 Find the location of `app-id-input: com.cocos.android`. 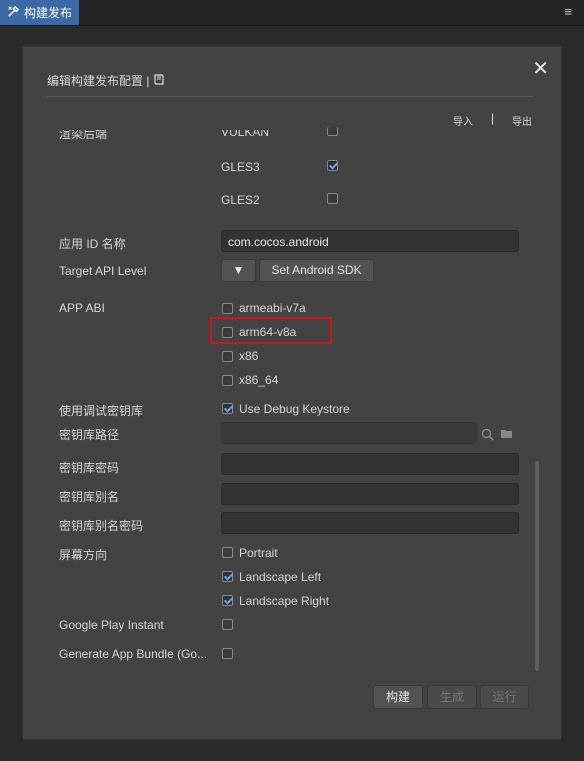

app-id-input: com.cocos.android is located at coordinates (370, 241).